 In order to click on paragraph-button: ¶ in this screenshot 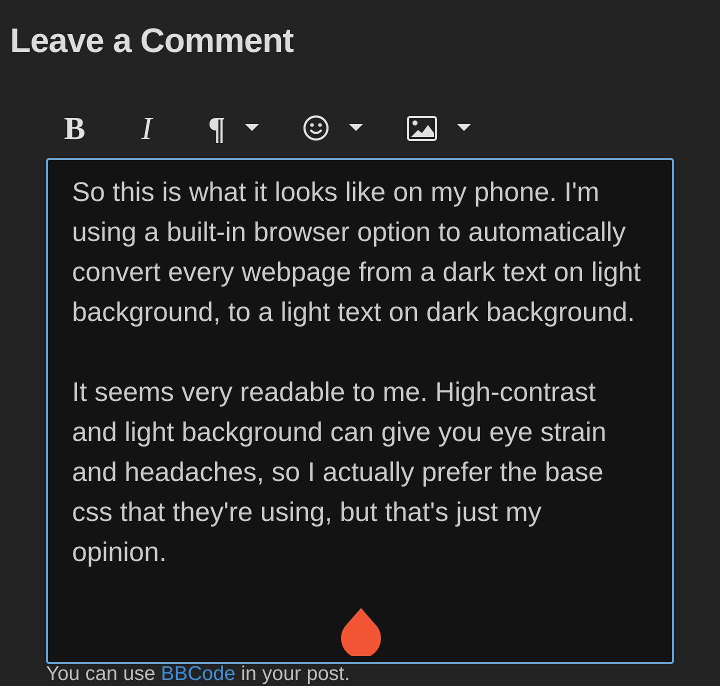, I will do `click(234, 128)`.